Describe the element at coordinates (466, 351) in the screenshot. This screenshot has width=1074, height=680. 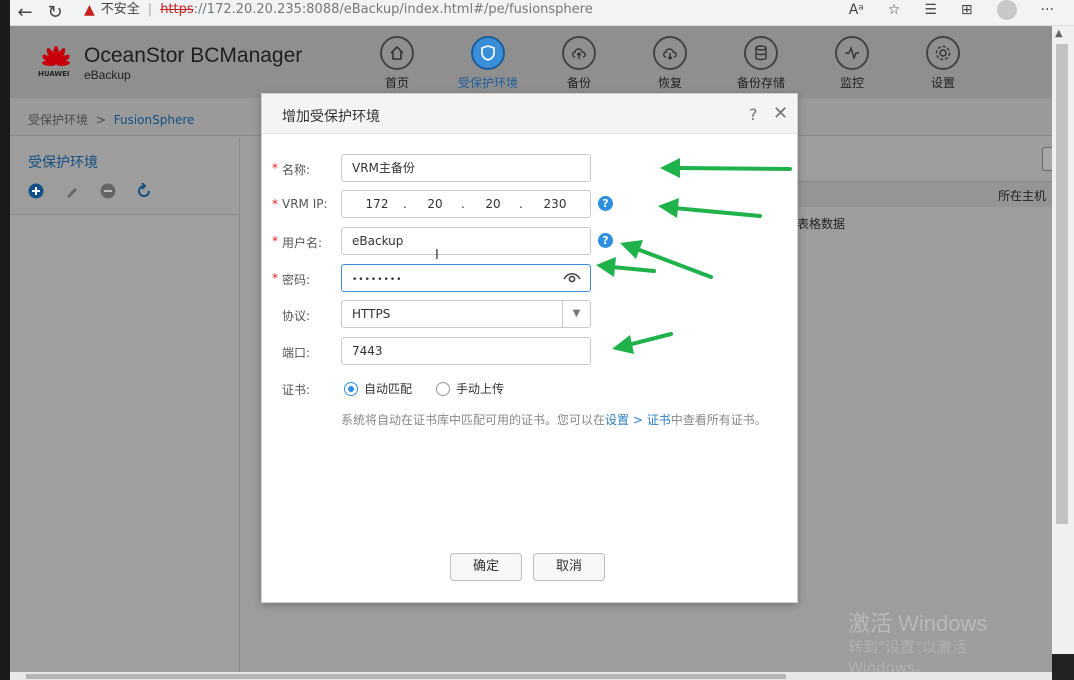
I see `port-input: 7443` at that location.